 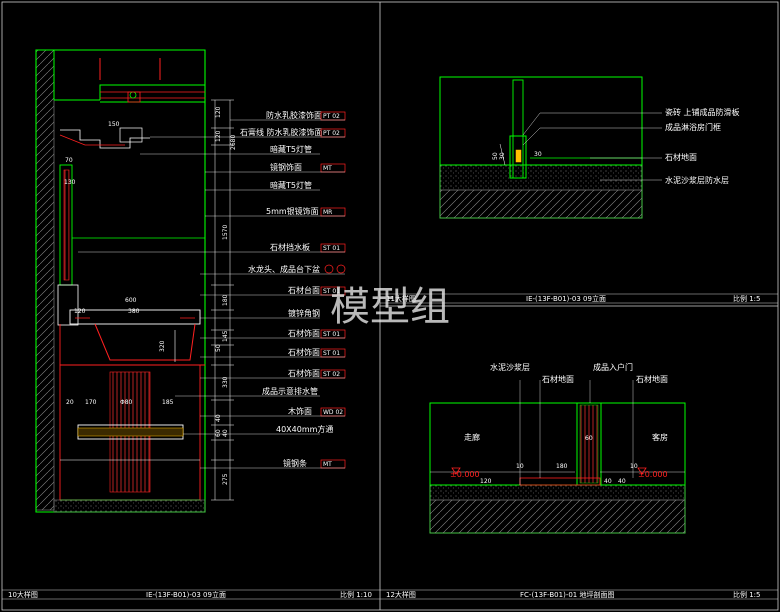 I want to click on callout-text: 镜钢条, so click(x=295, y=463).